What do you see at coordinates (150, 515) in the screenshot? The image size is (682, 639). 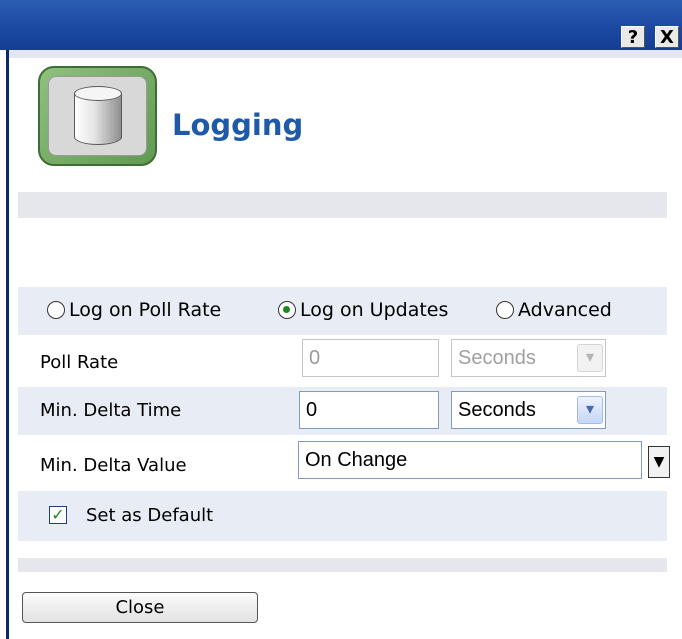 I see `set-default-label: Set as Default` at bounding box center [150, 515].